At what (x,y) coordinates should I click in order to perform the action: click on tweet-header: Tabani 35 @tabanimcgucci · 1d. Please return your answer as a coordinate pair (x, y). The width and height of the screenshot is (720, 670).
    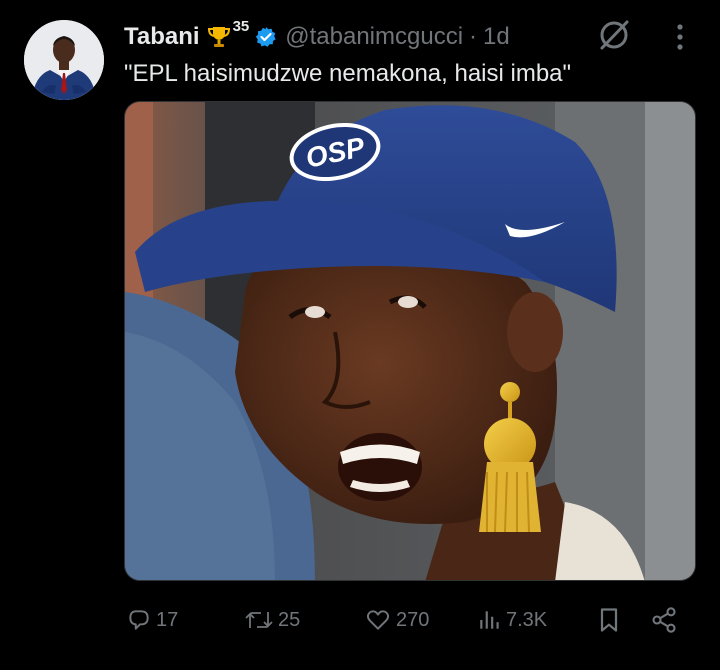
    Looking at the image, I should click on (317, 36).